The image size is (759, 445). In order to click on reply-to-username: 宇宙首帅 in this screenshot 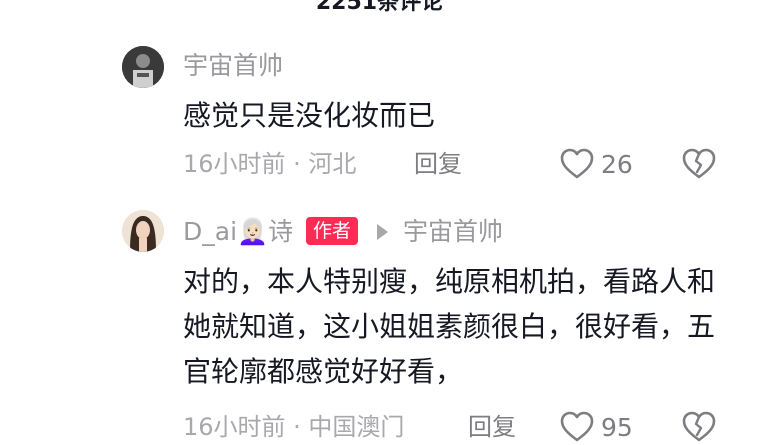, I will do `click(453, 232)`.